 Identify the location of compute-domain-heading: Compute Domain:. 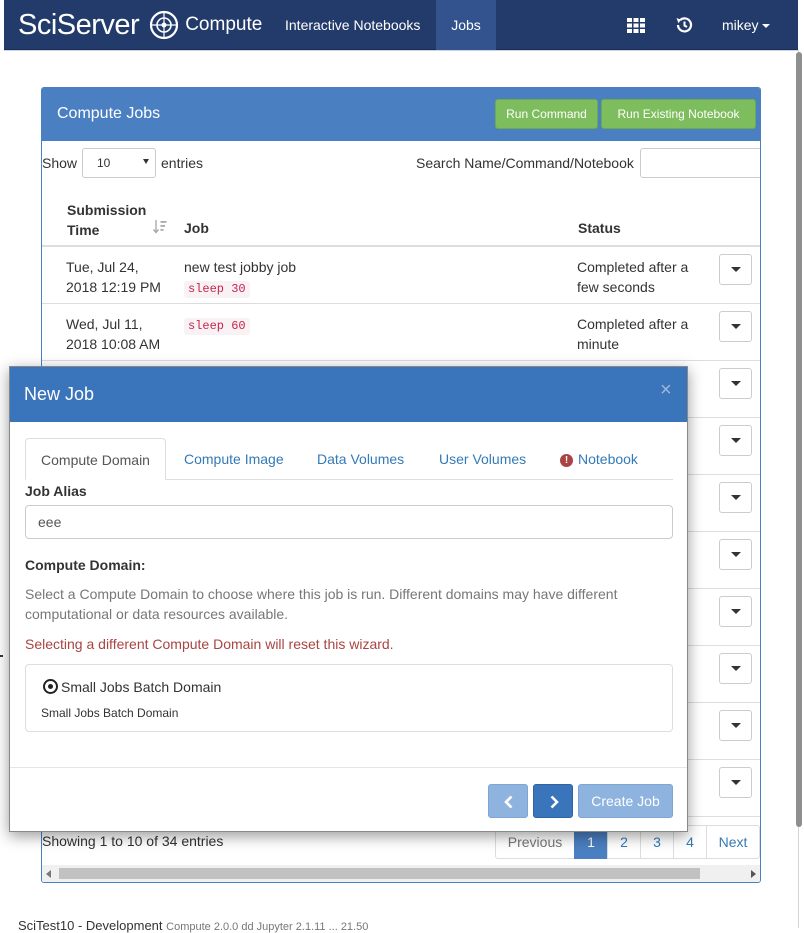
(85, 565).